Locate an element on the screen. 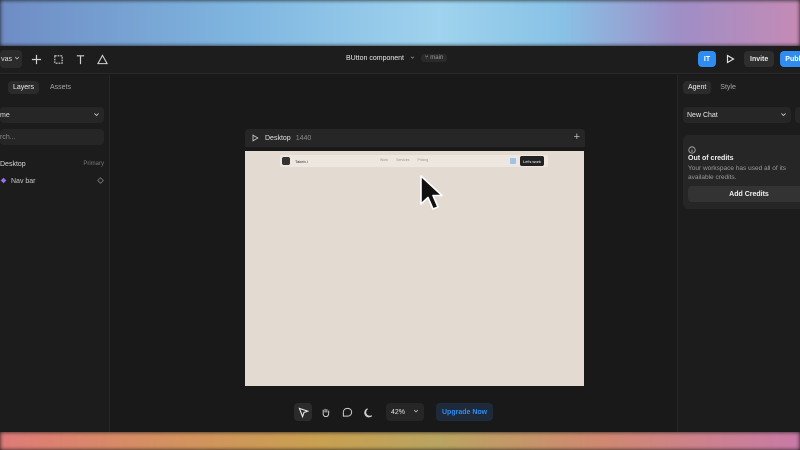  mode-select-label: vas is located at coordinates (6, 59).